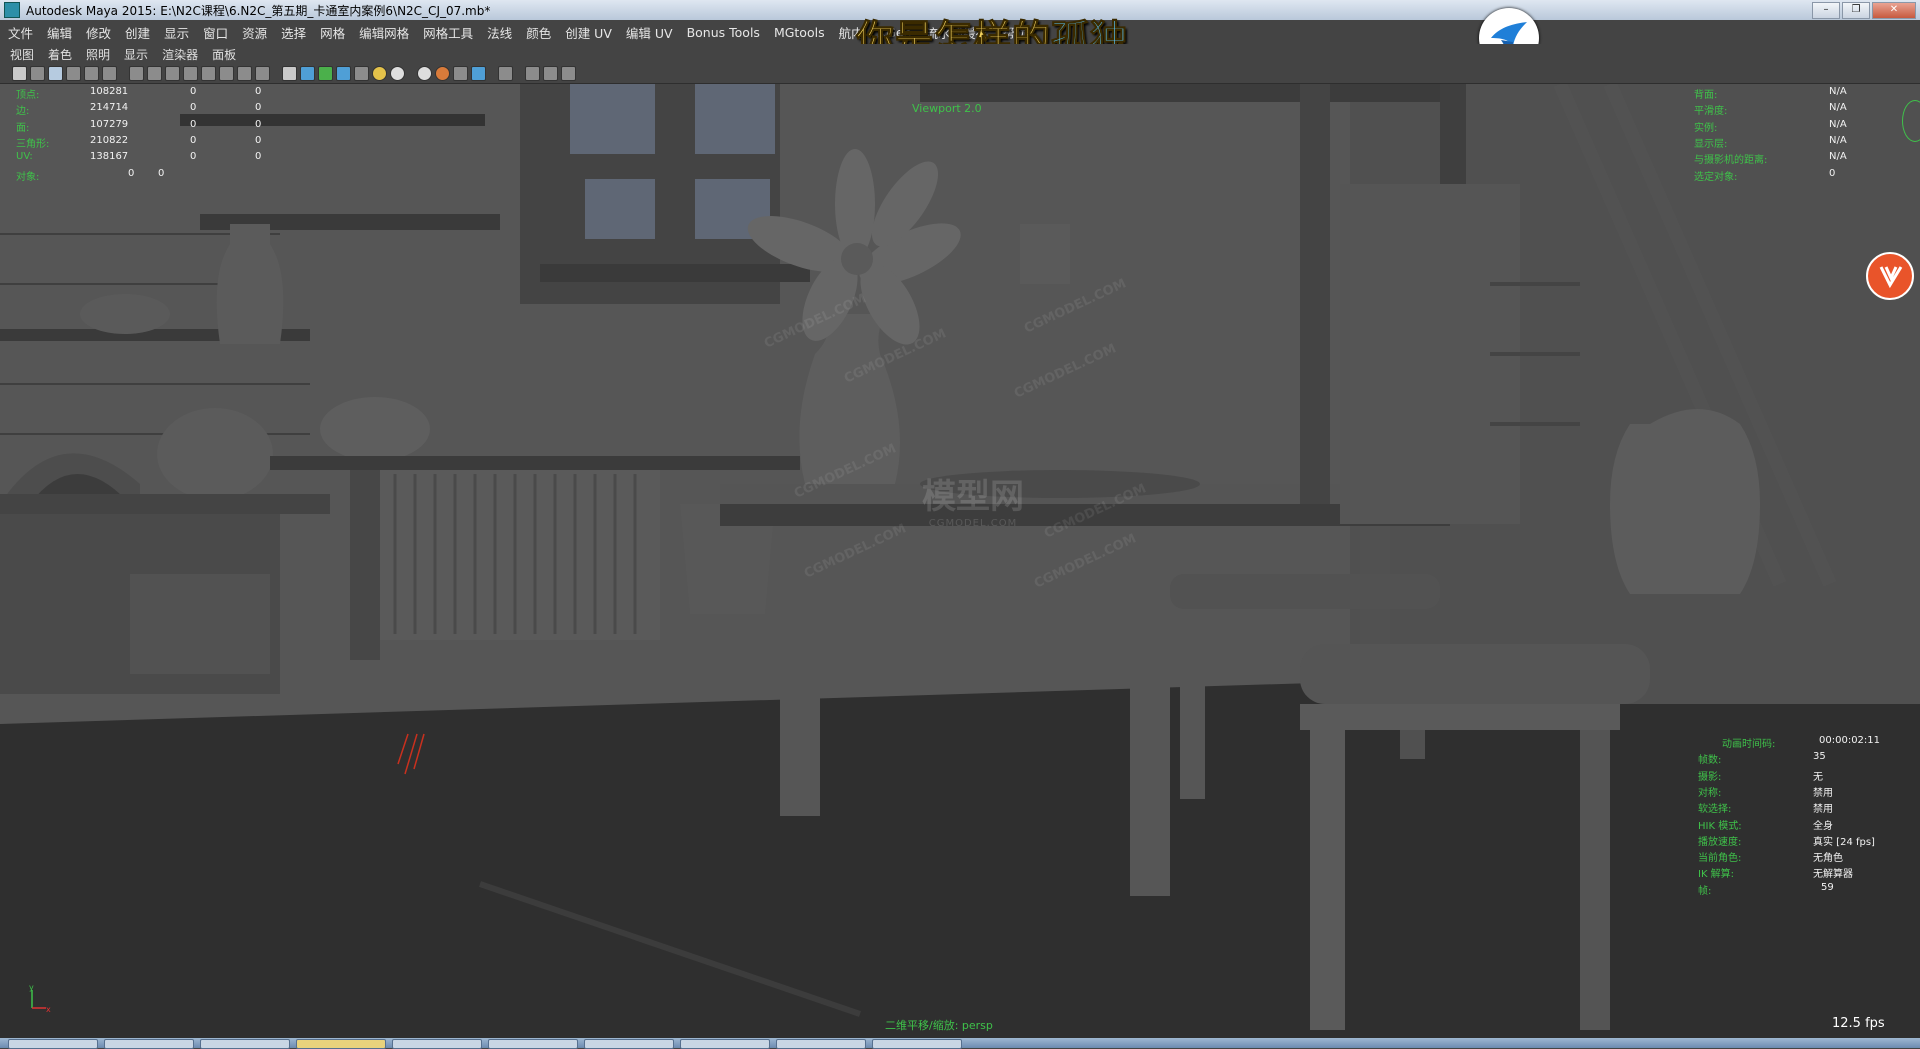 This screenshot has height=1049, width=1920. What do you see at coordinates (55, 73) in the screenshot?
I see `bookmarks-icon` at bounding box center [55, 73].